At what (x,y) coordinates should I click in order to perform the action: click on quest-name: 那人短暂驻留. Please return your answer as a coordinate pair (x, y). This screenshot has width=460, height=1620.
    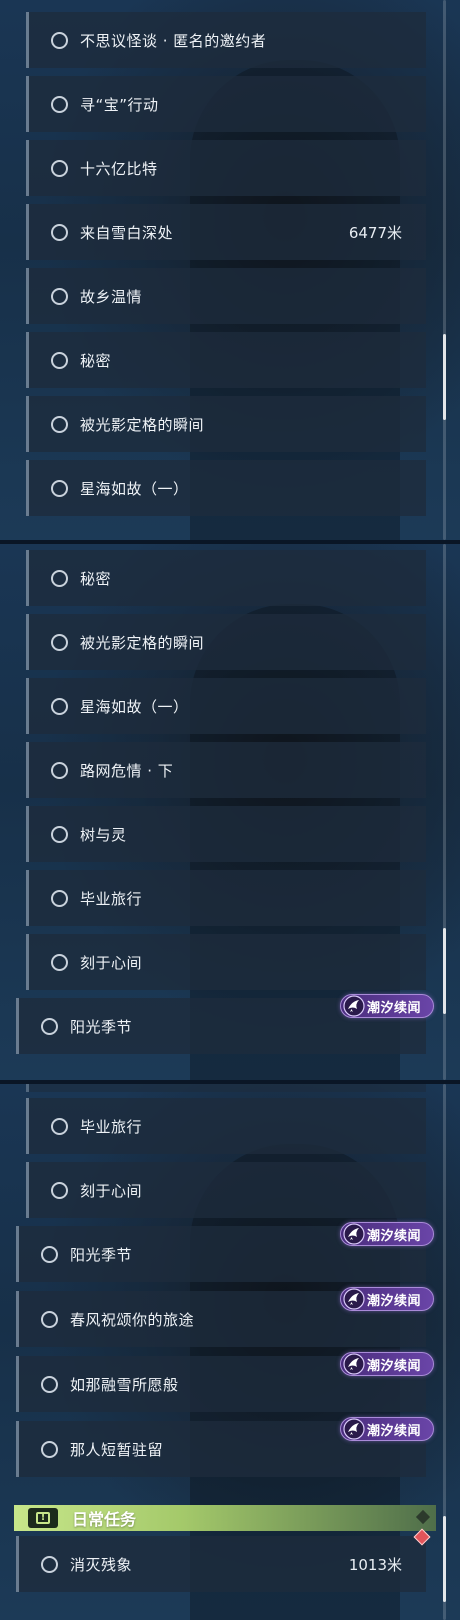
    Looking at the image, I should click on (117, 1449).